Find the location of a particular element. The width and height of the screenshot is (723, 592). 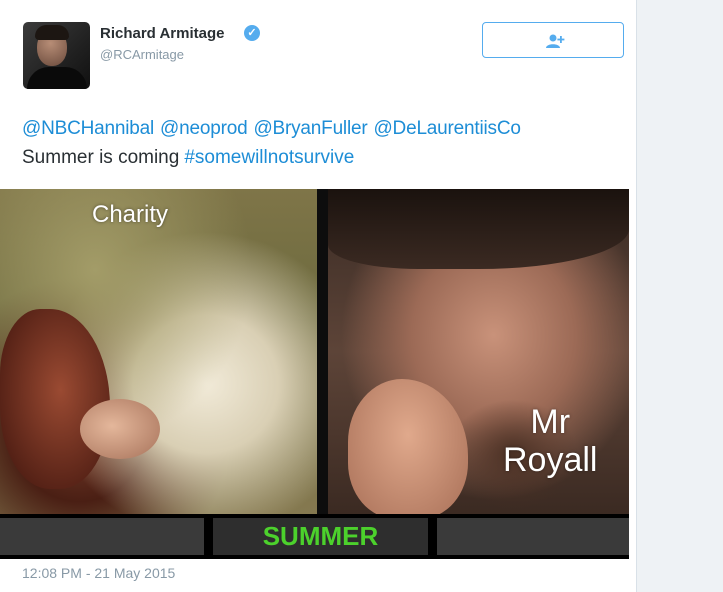

media-bottom-bar: SUMMER is located at coordinates (314, 536).